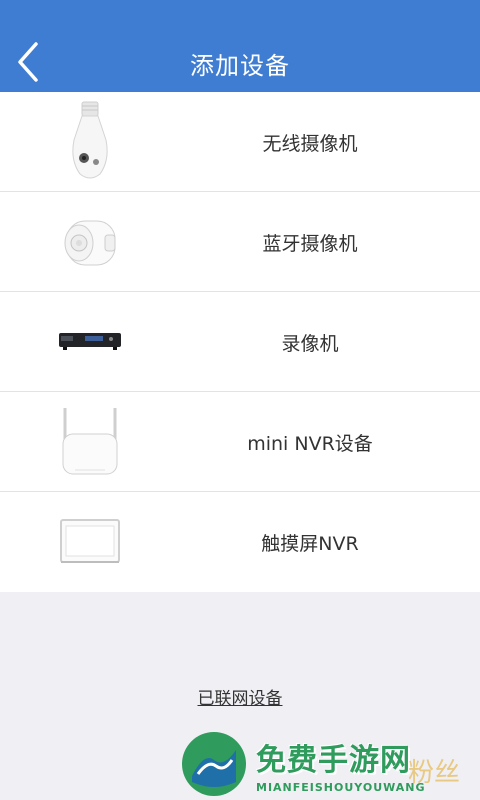  Describe the element at coordinates (310, 243) in the screenshot. I see `device-label: 蓝牙摄像机` at that location.